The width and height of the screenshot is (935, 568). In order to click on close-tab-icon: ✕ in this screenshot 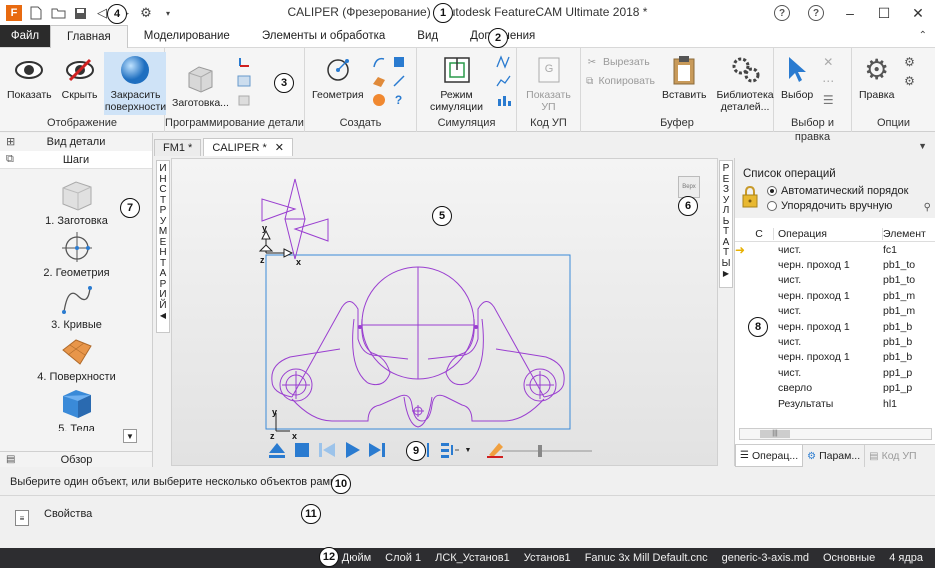, I will do `click(279, 147)`.